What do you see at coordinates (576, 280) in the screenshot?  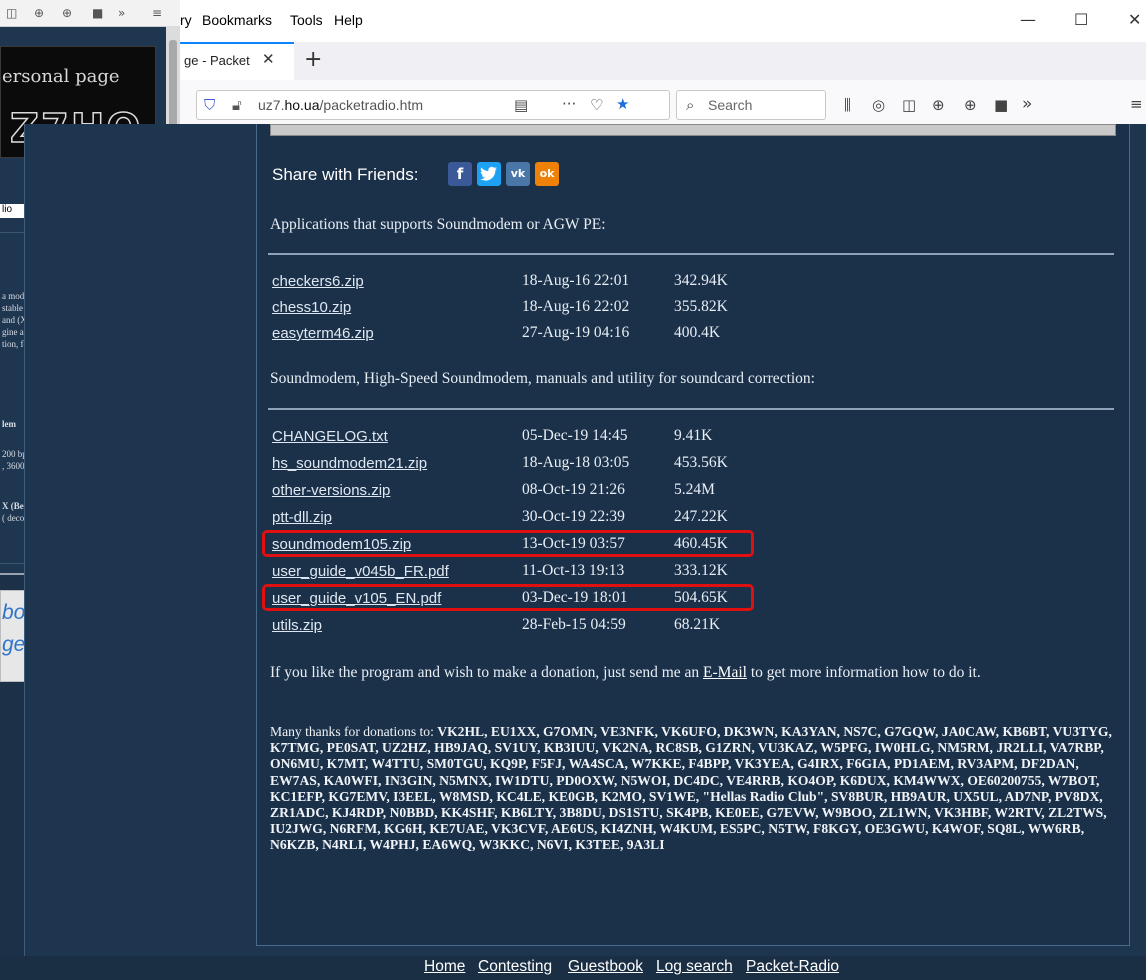 I see `file-date: 18-Aug-16 22:01` at bounding box center [576, 280].